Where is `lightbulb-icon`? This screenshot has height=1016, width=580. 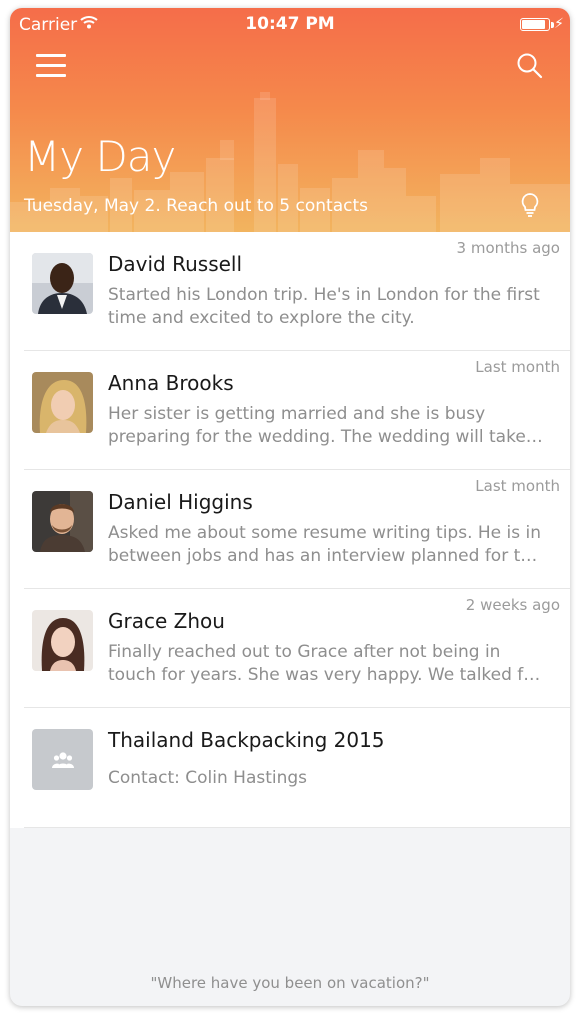
lightbulb-icon is located at coordinates (530, 205).